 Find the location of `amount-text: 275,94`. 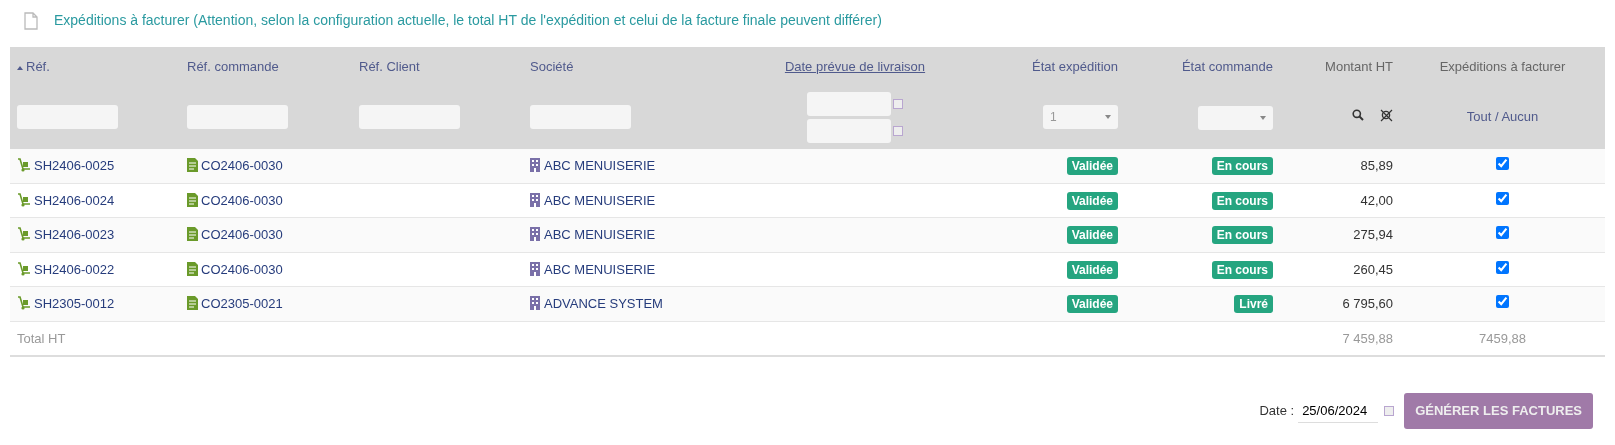

amount-text: 275,94 is located at coordinates (1373, 234).